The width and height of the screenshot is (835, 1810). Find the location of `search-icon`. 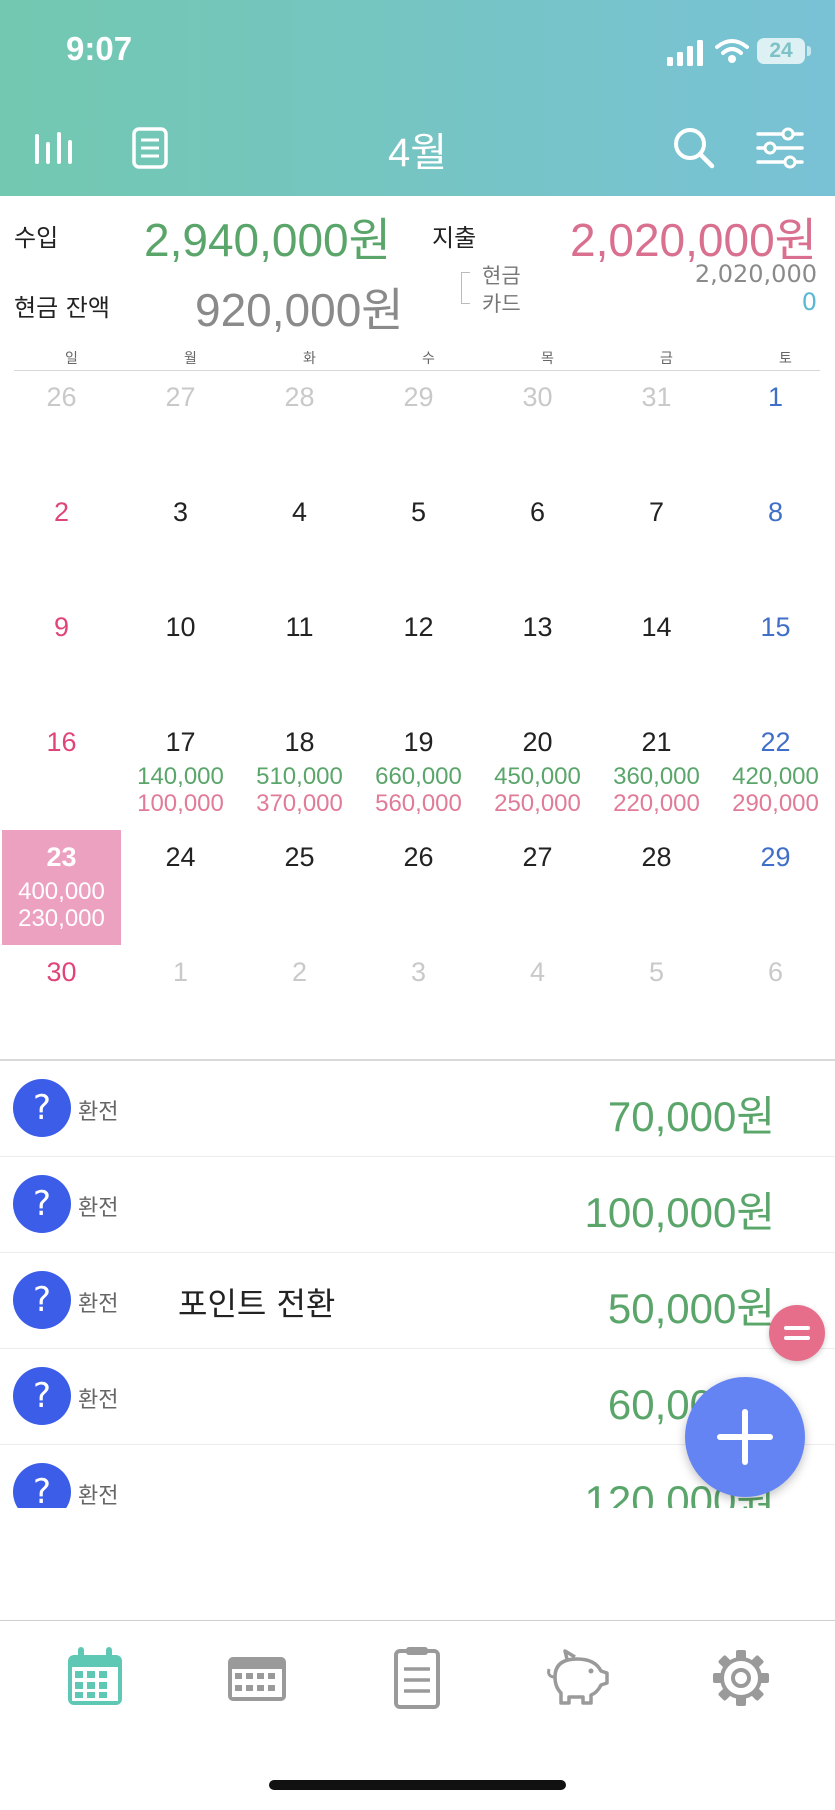

search-icon is located at coordinates (694, 148).